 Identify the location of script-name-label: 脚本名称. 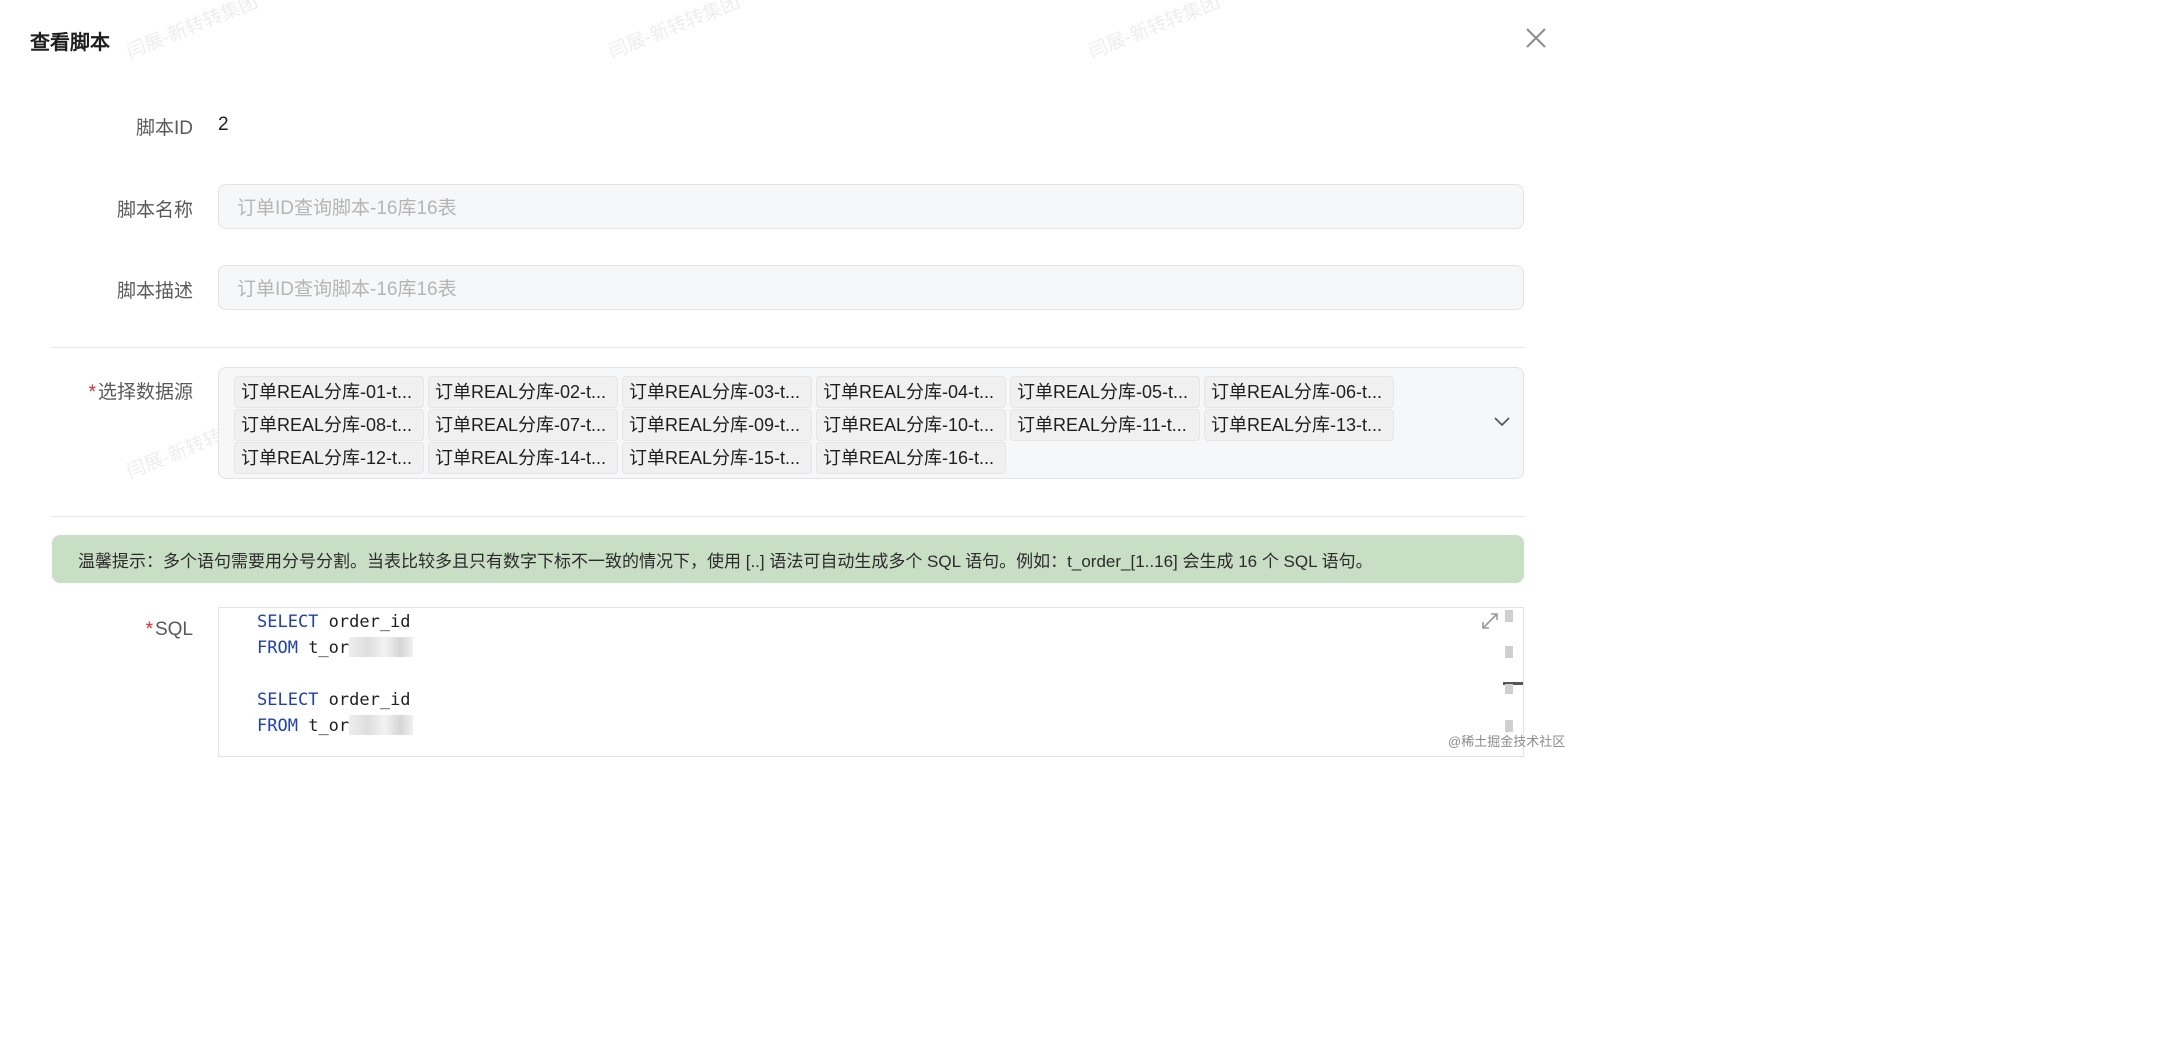
(154, 210).